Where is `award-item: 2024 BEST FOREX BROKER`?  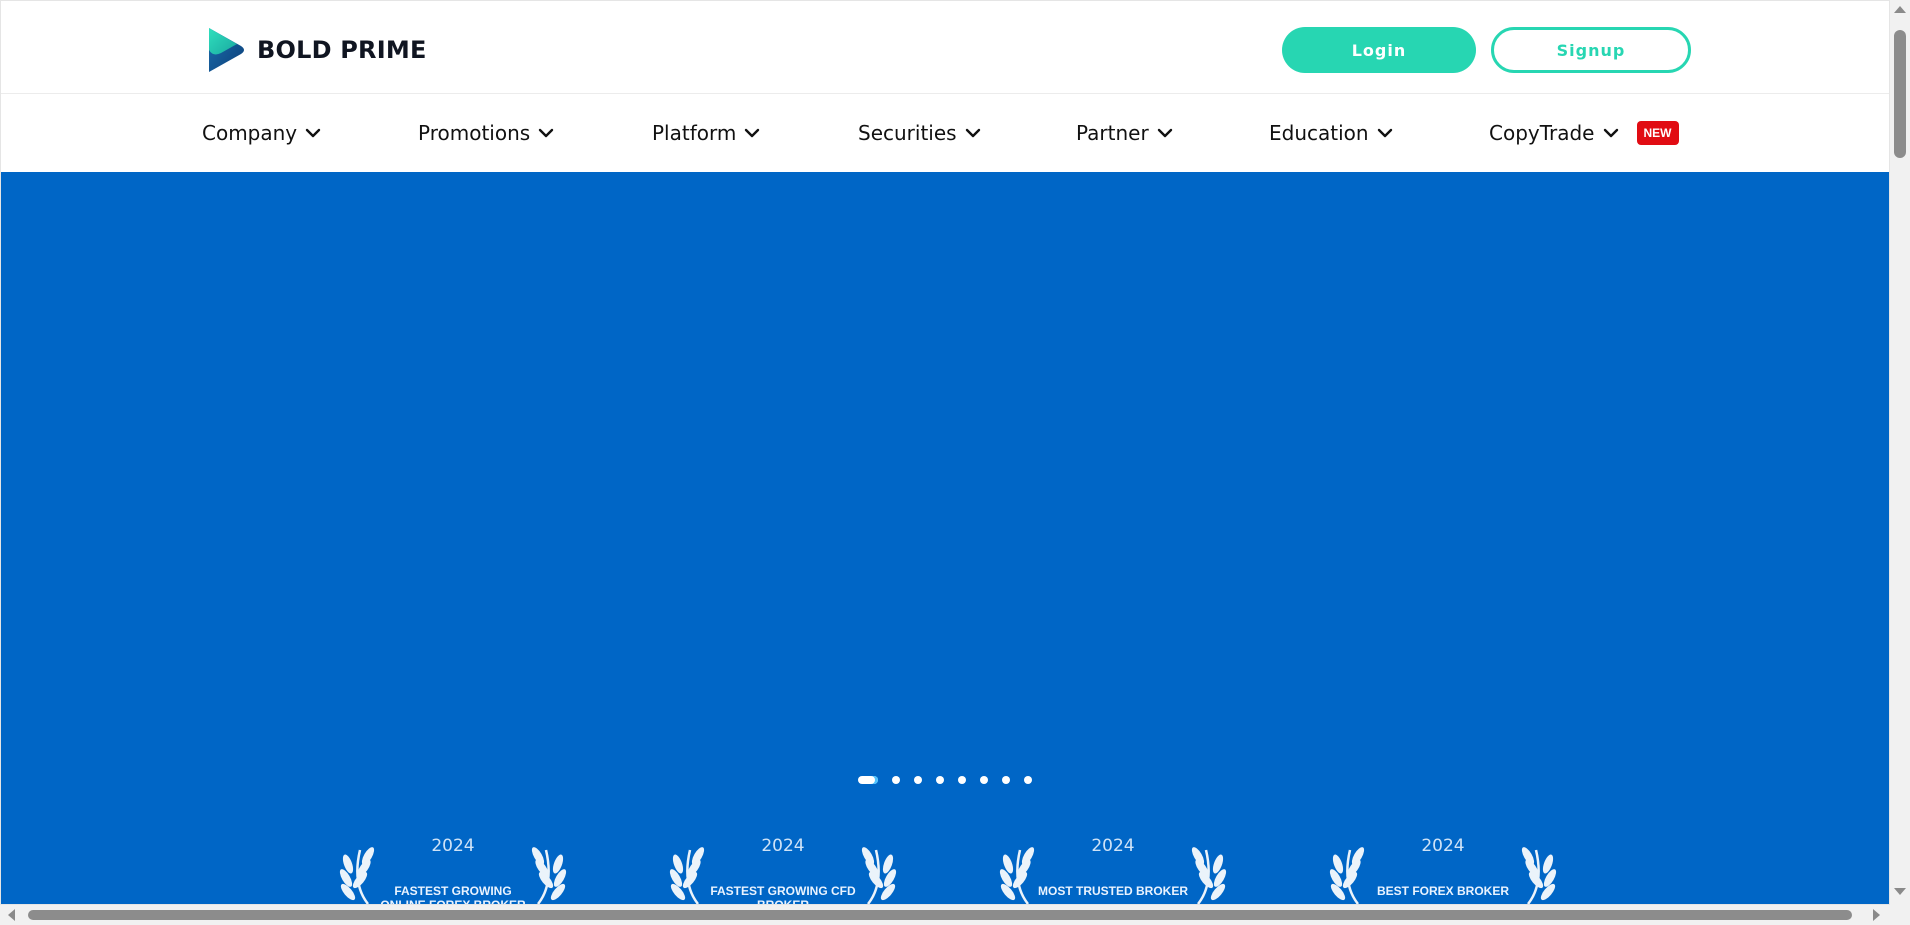
award-item: 2024 BEST FOREX BROKER is located at coordinates (1443, 868).